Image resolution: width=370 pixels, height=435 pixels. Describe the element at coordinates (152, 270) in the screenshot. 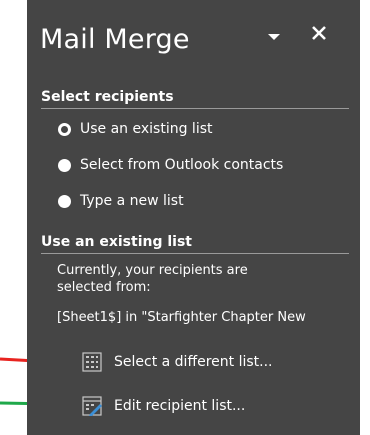

I see `recipients-description-line1: Currently, your recipients are` at that location.